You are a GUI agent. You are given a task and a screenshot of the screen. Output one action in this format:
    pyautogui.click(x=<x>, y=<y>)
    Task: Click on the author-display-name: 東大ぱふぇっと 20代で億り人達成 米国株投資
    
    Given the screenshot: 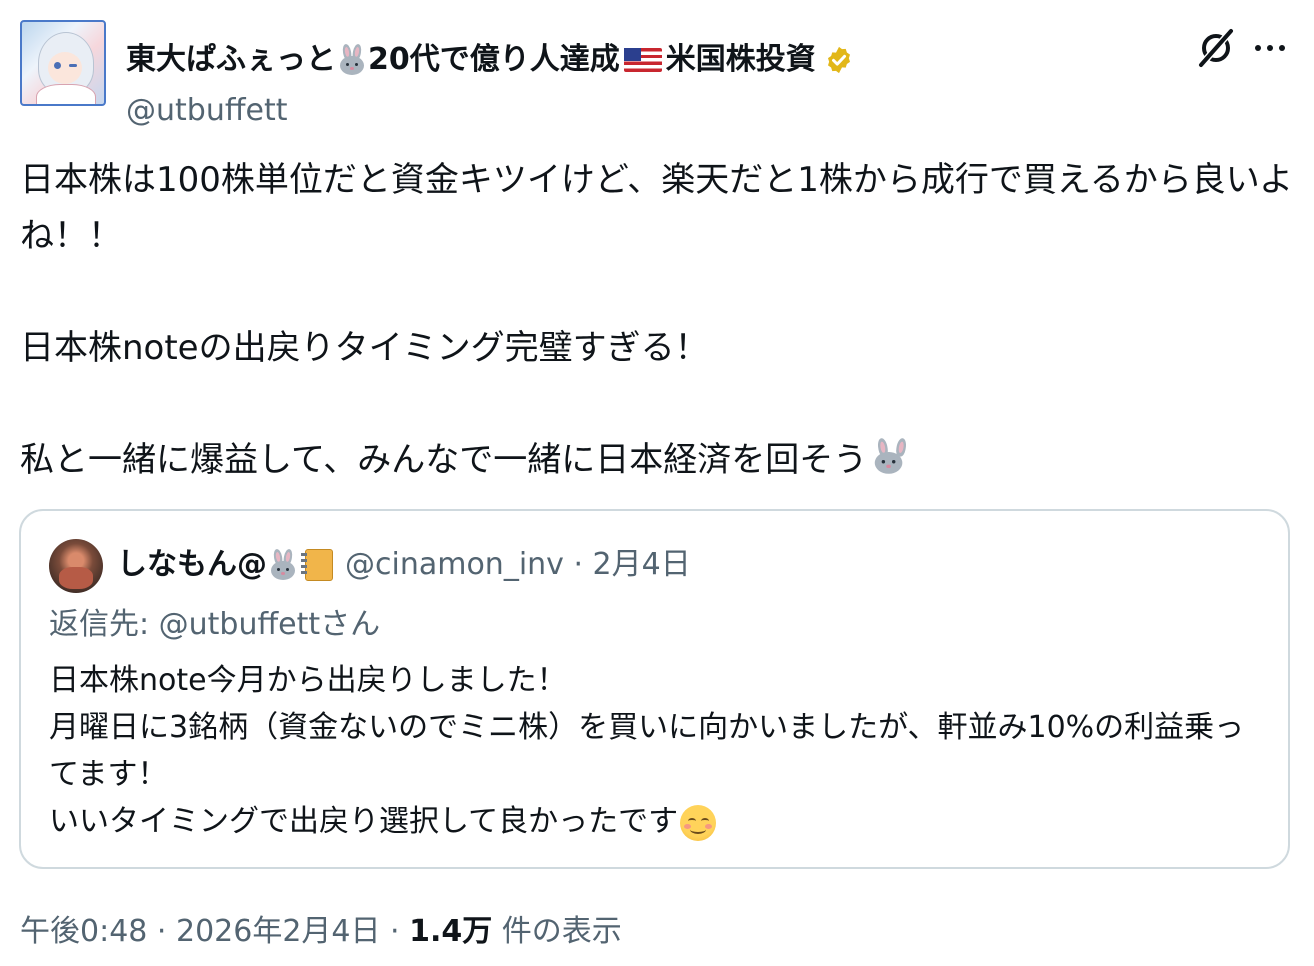 What is the action you would take?
    pyautogui.click(x=490, y=60)
    